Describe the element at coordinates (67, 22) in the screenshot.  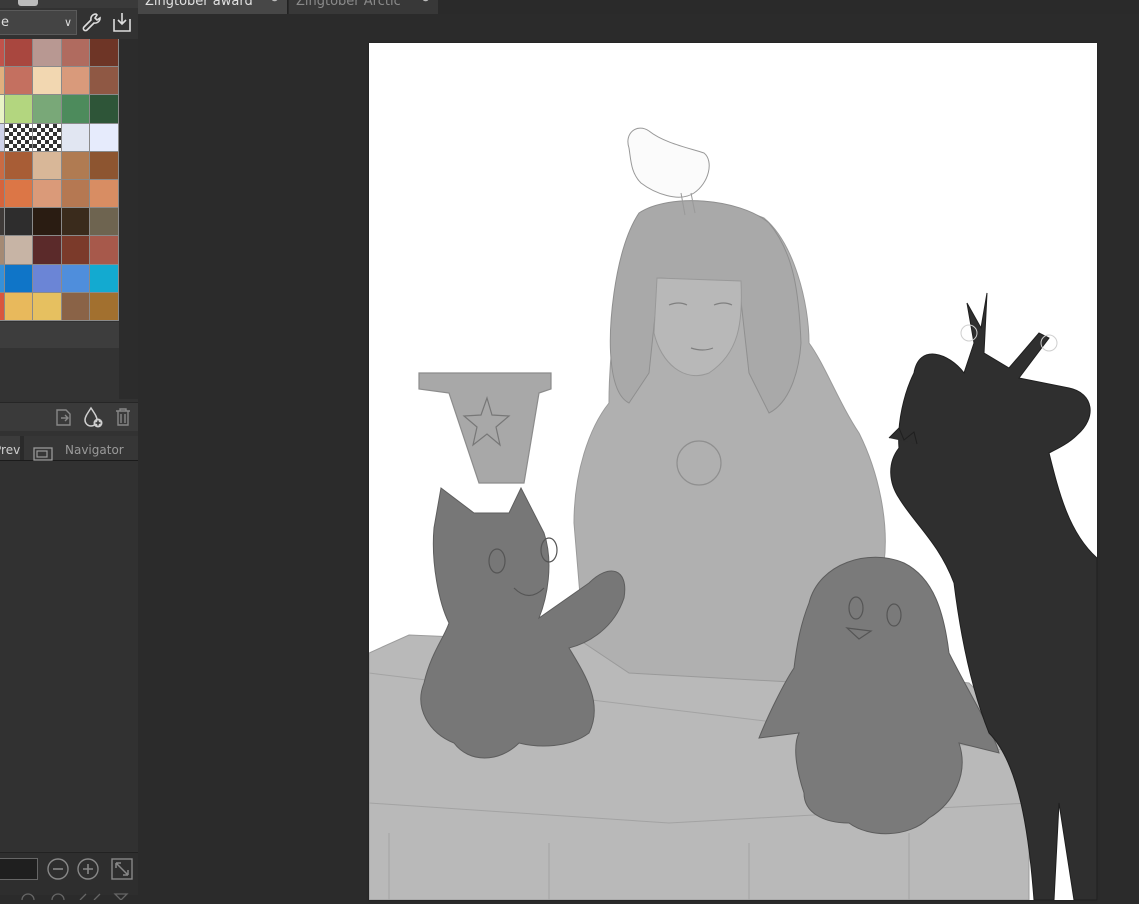
I see `chevron-down-icon: ∨` at that location.